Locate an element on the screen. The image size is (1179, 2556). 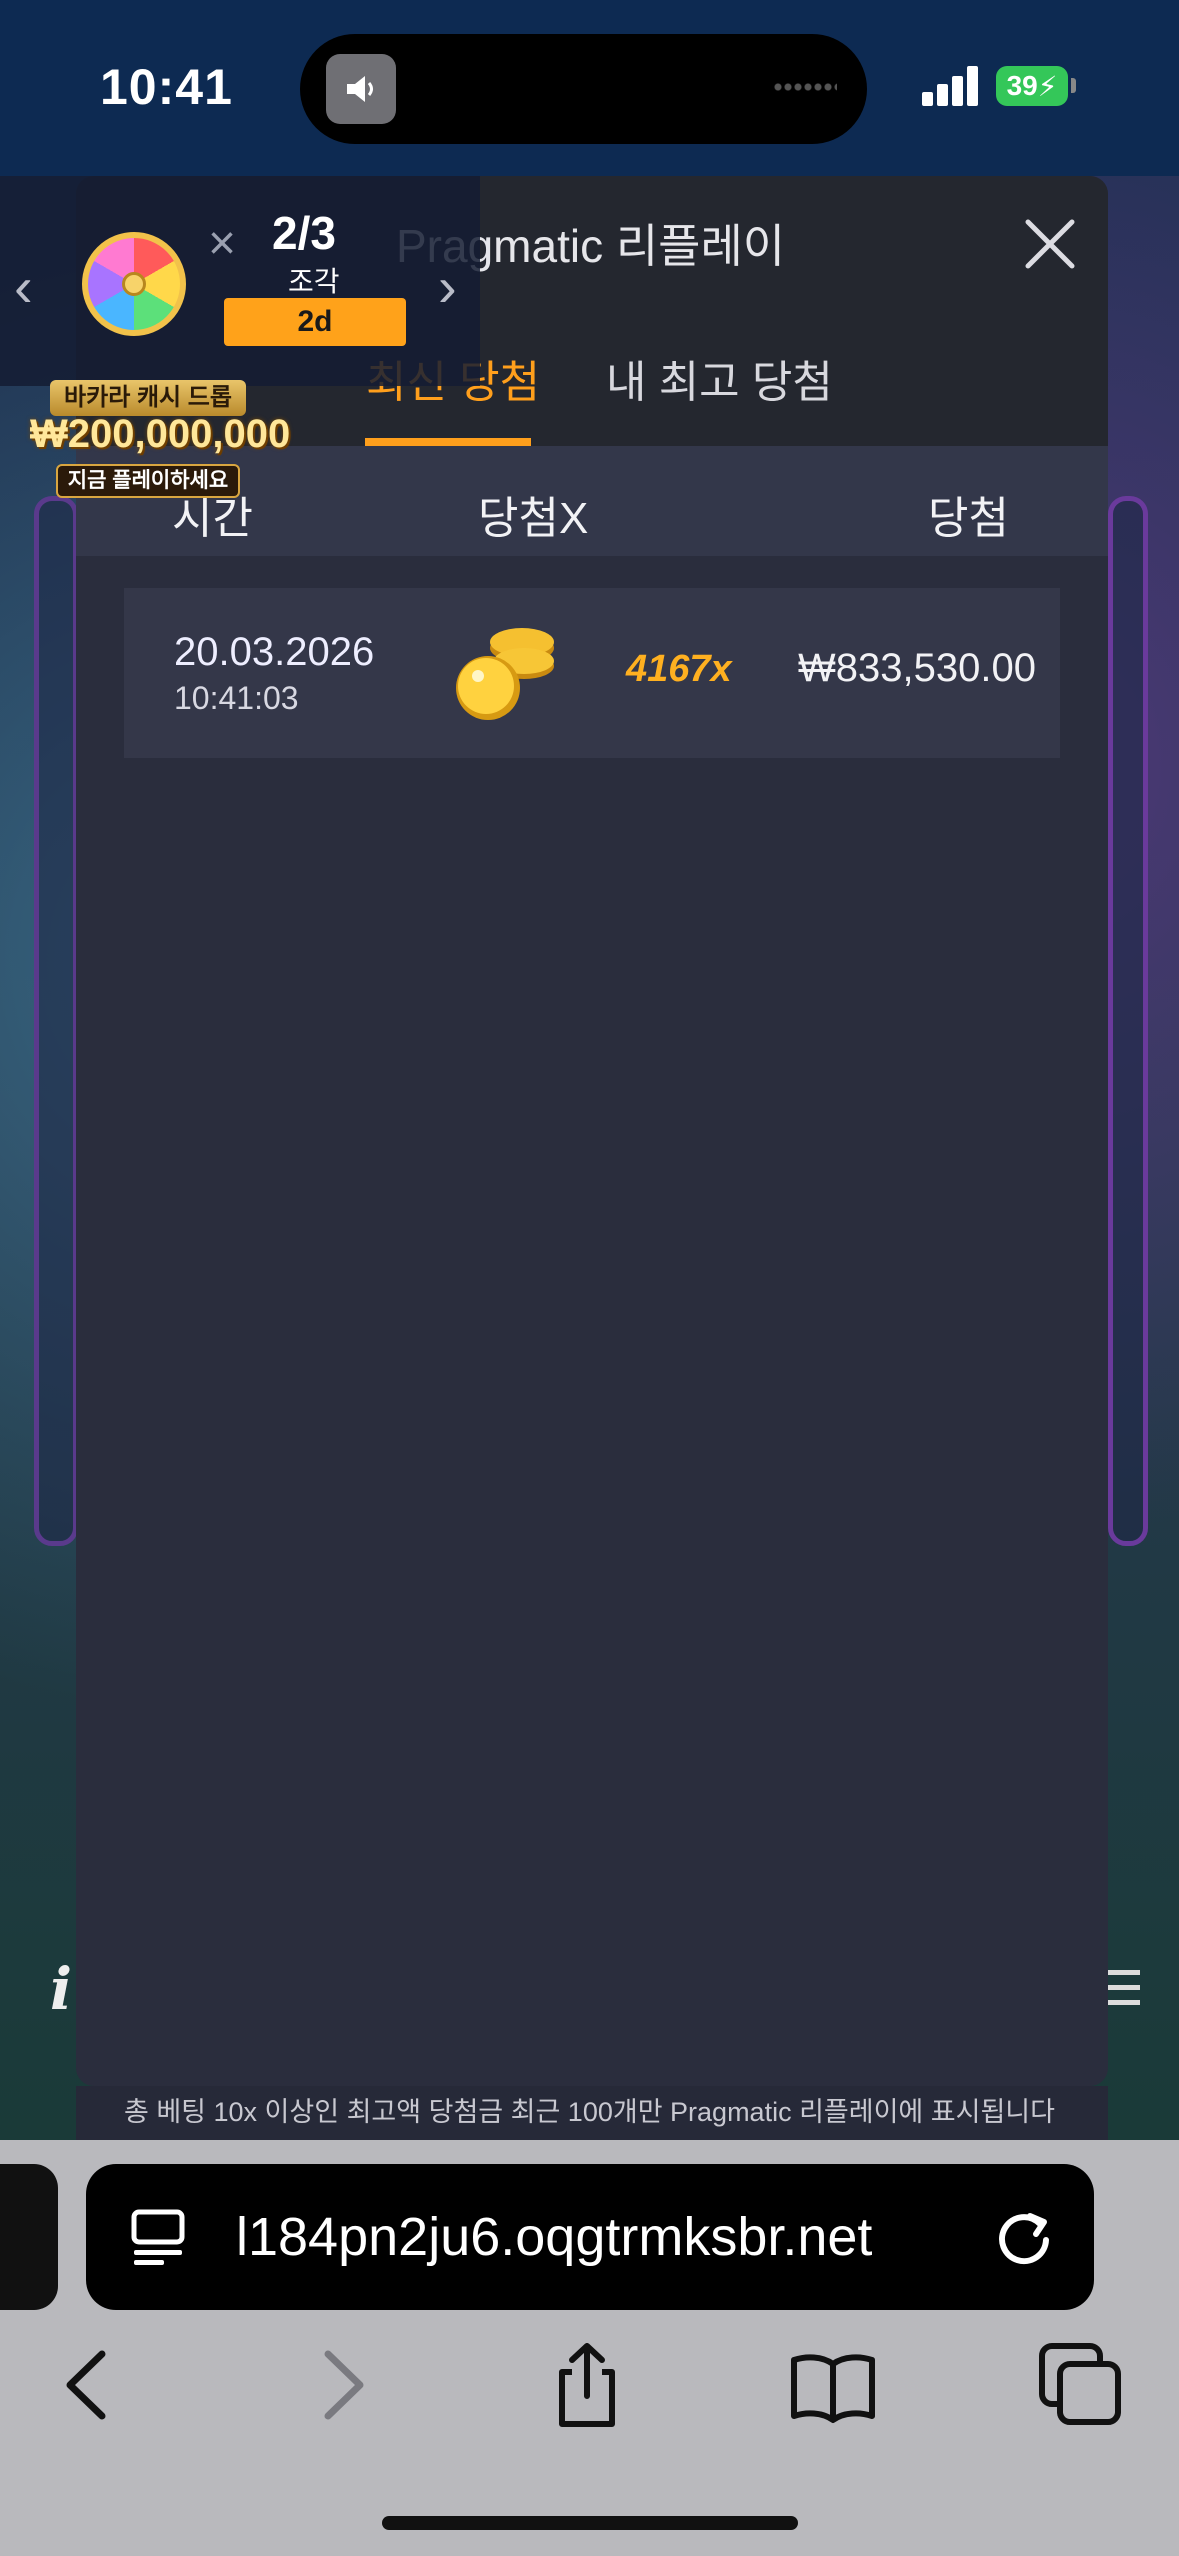
battery-tip is located at coordinates (1073, 85).